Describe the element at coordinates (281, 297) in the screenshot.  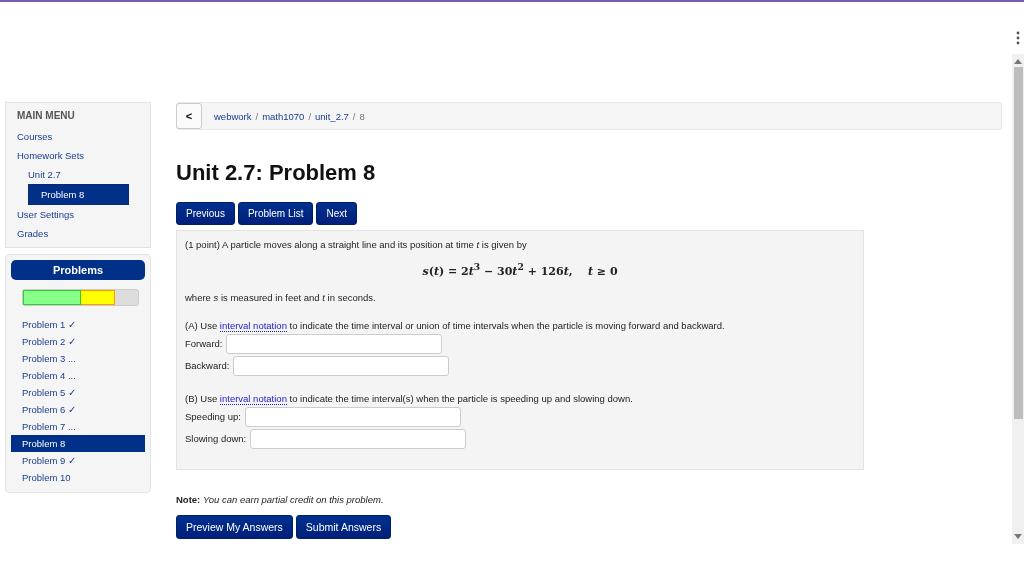
I see `units-sentence: where s is measured in feet and t in seconds.` at that location.